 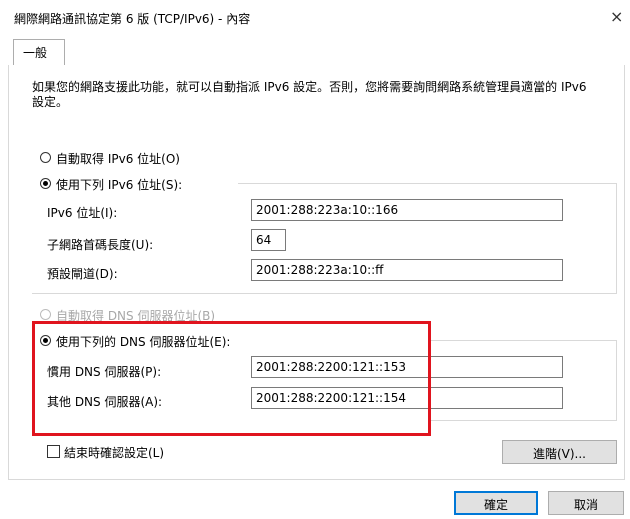 What do you see at coordinates (496, 503) in the screenshot?
I see `ok-button: 確定` at bounding box center [496, 503].